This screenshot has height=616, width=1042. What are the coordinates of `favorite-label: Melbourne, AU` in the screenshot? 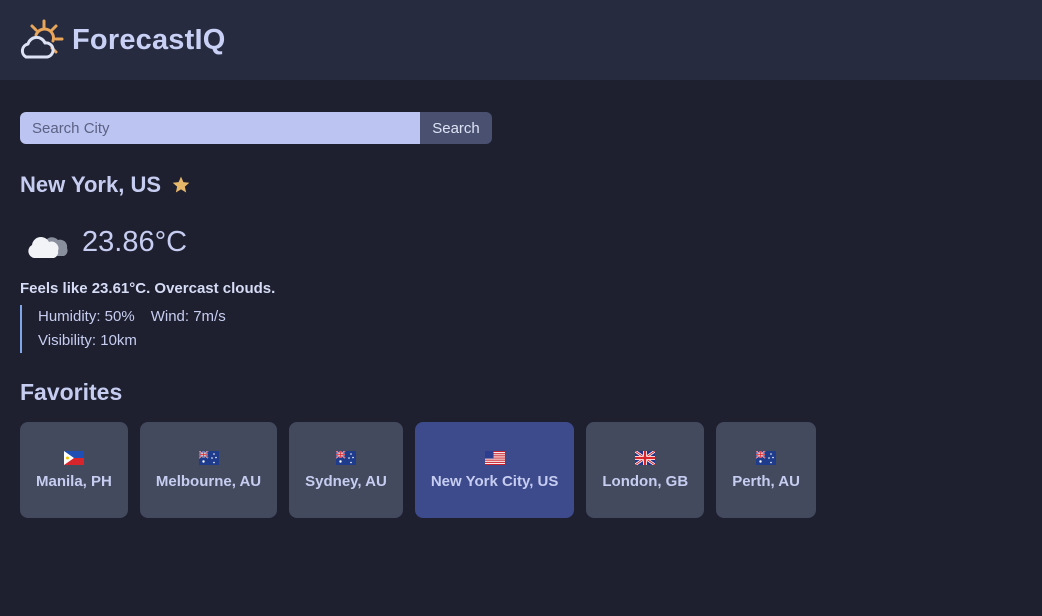 It's located at (208, 481).